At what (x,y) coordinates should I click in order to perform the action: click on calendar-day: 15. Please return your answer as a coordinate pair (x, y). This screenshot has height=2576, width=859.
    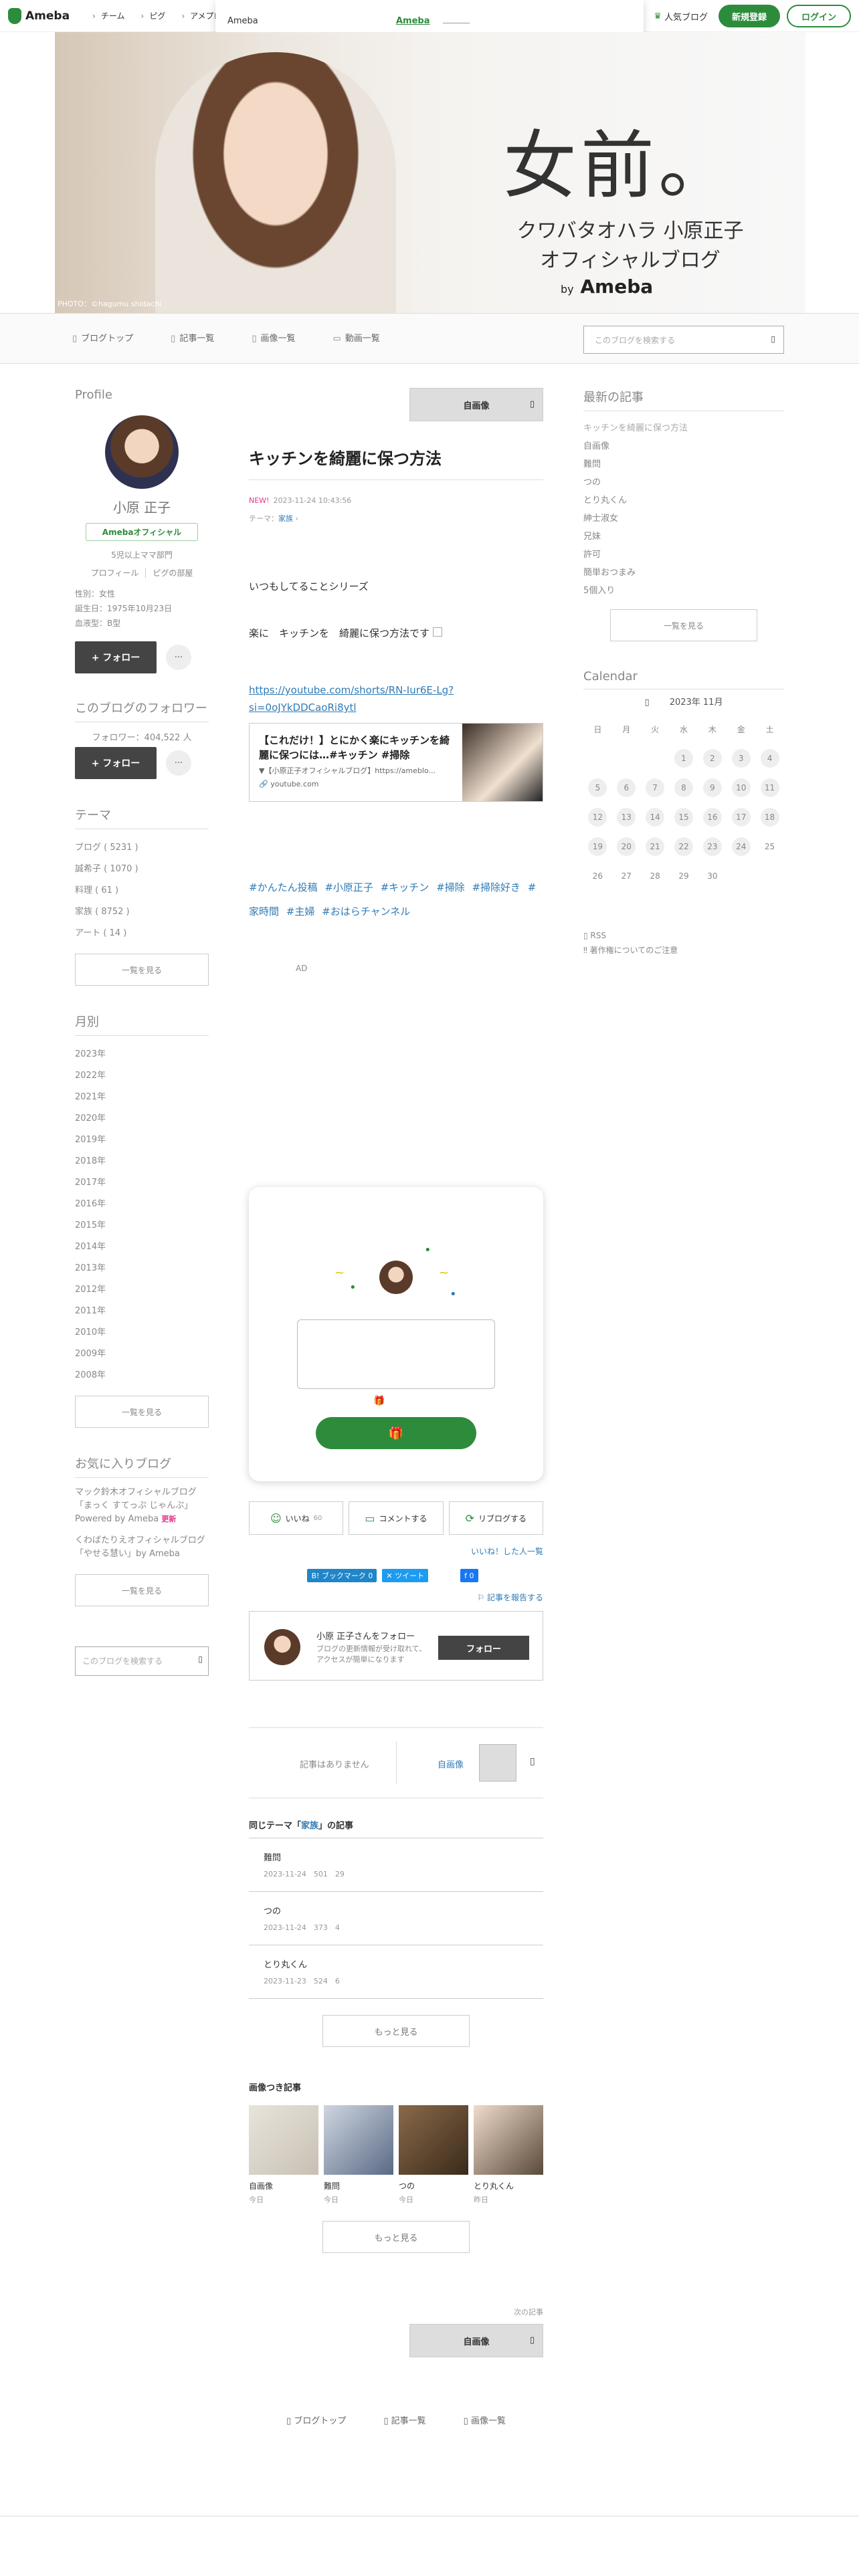
    Looking at the image, I should click on (684, 817).